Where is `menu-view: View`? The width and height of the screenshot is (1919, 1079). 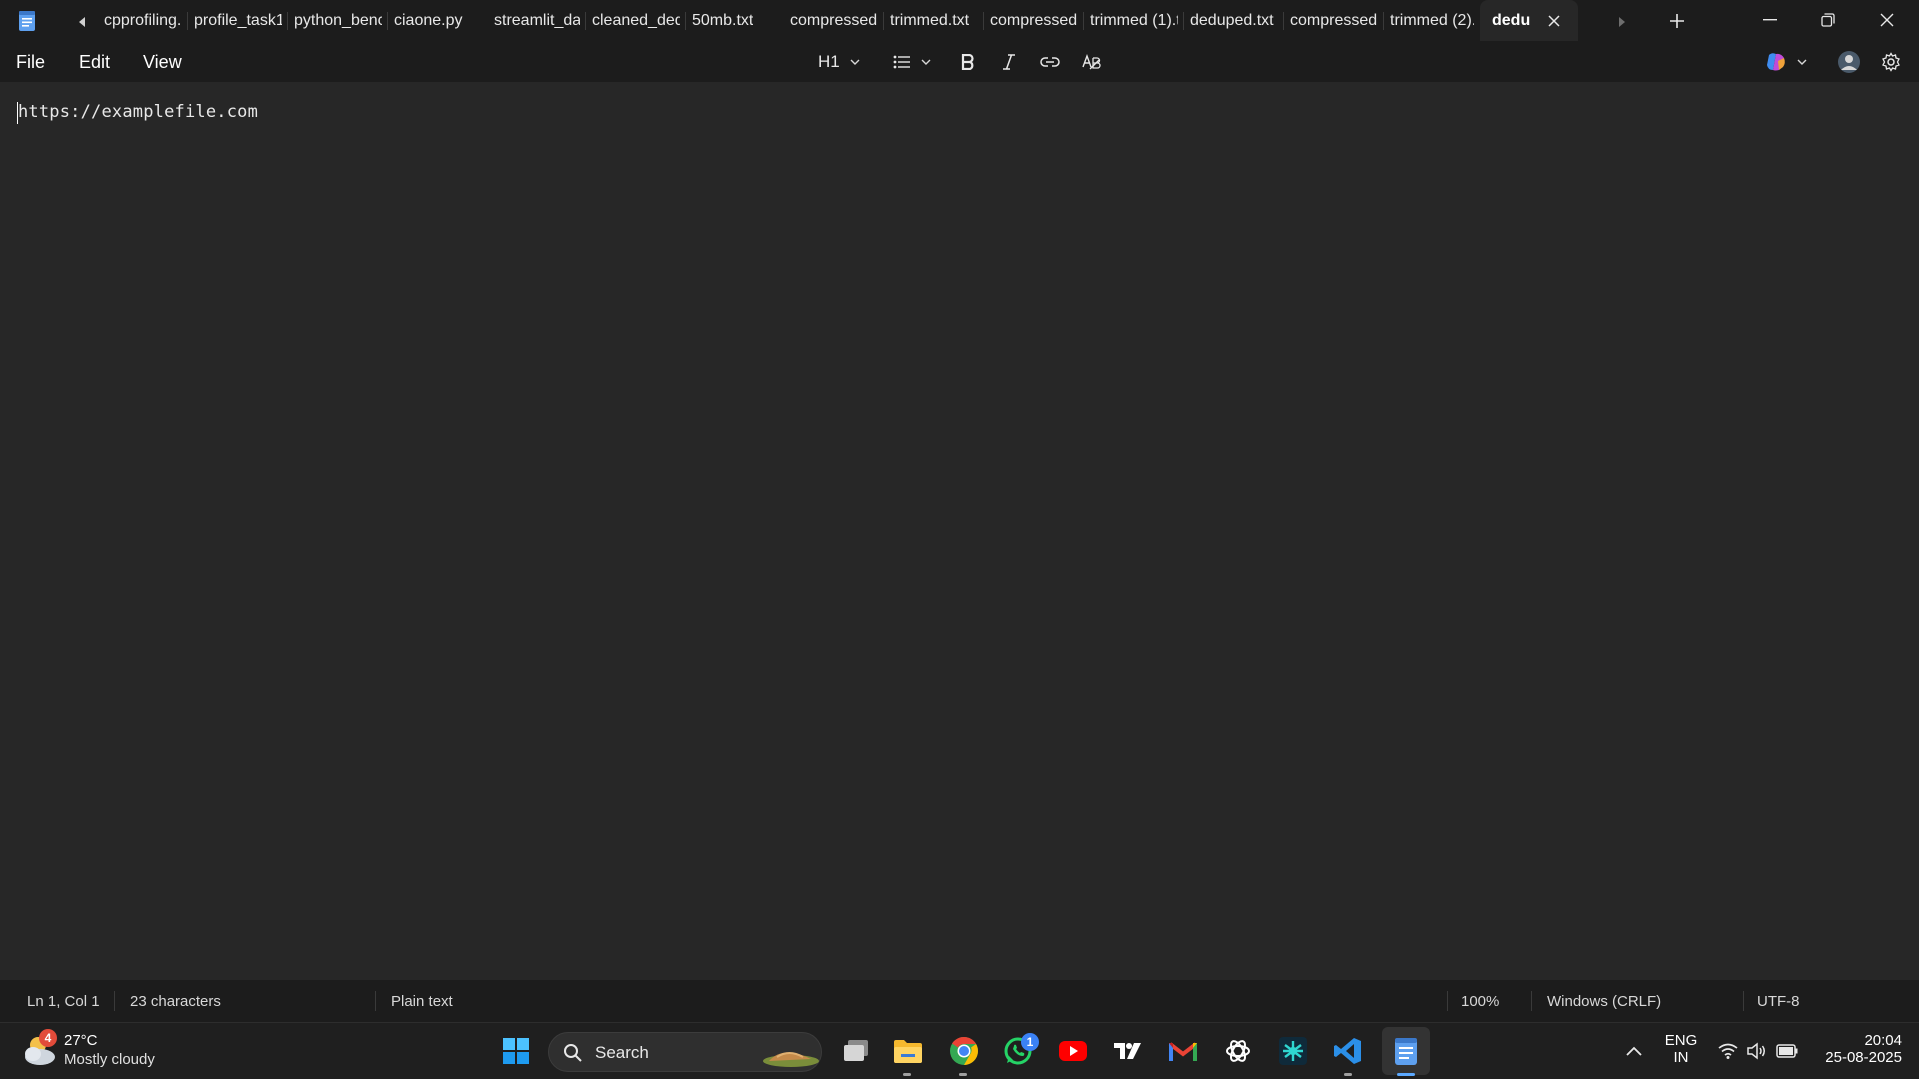
menu-view: View is located at coordinates (162, 62).